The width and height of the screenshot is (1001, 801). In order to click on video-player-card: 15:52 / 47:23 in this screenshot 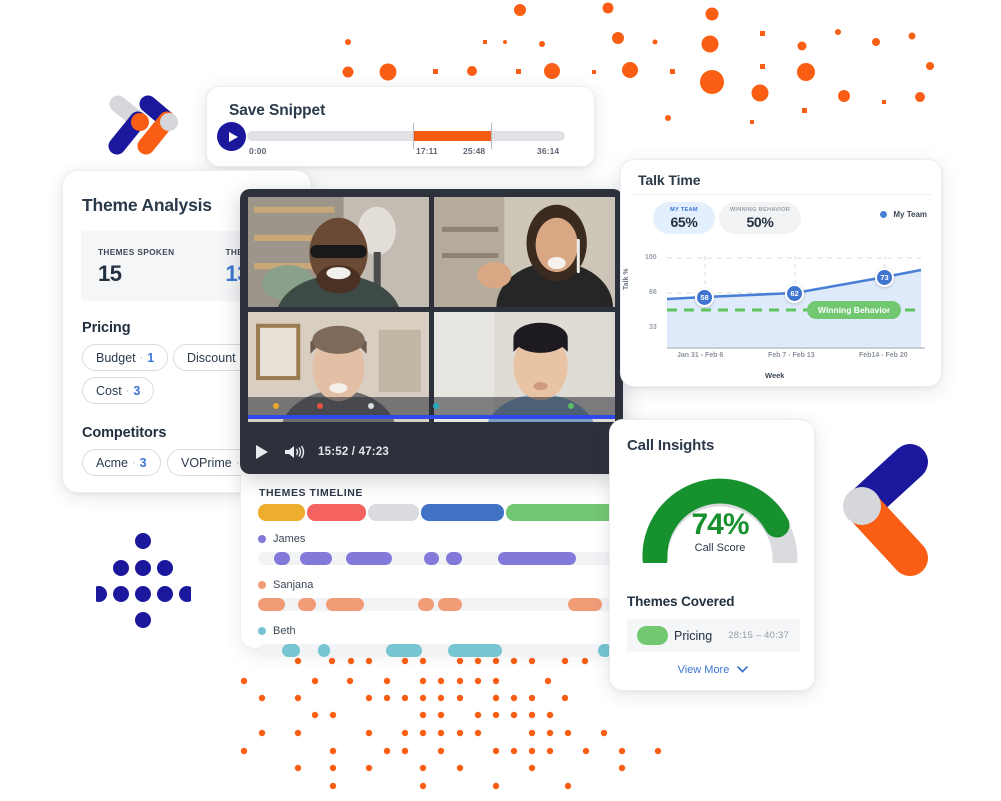, I will do `click(431, 331)`.